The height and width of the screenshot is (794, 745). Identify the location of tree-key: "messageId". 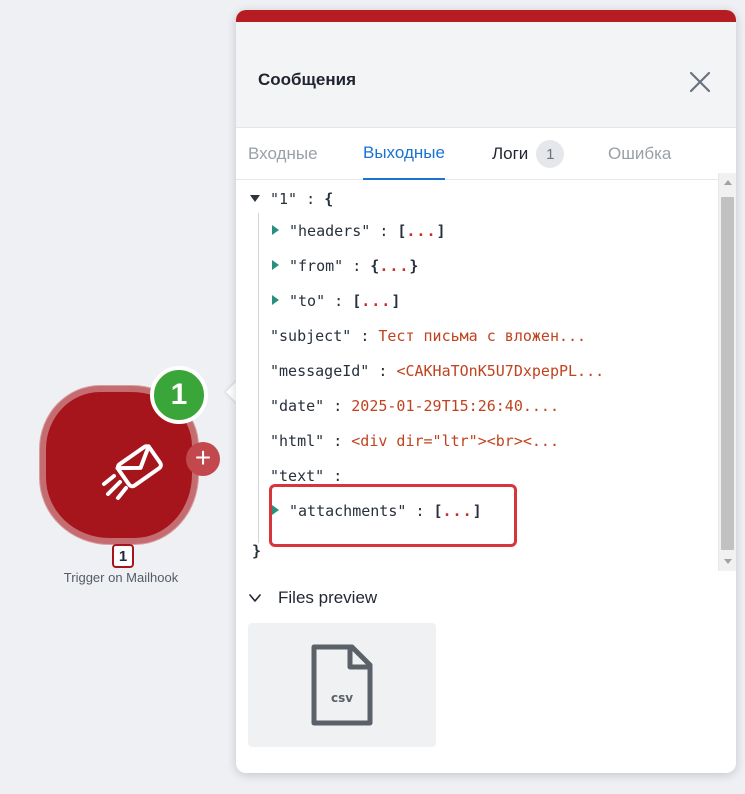
(320, 371).